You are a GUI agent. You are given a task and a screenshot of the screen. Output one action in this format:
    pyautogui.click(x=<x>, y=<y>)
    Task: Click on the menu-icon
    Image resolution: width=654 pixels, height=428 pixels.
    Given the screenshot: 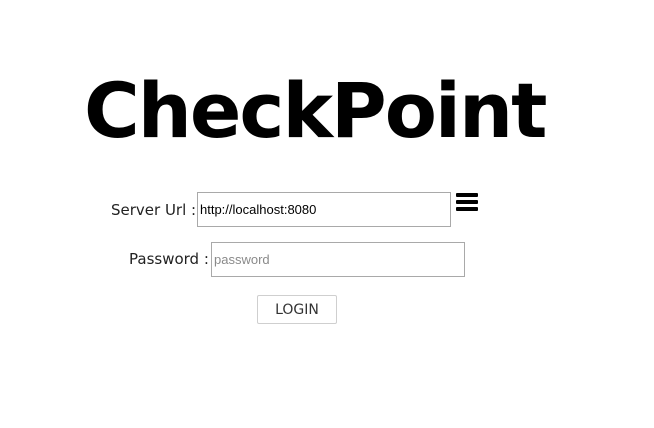 What is the action you would take?
    pyautogui.click(x=467, y=202)
    